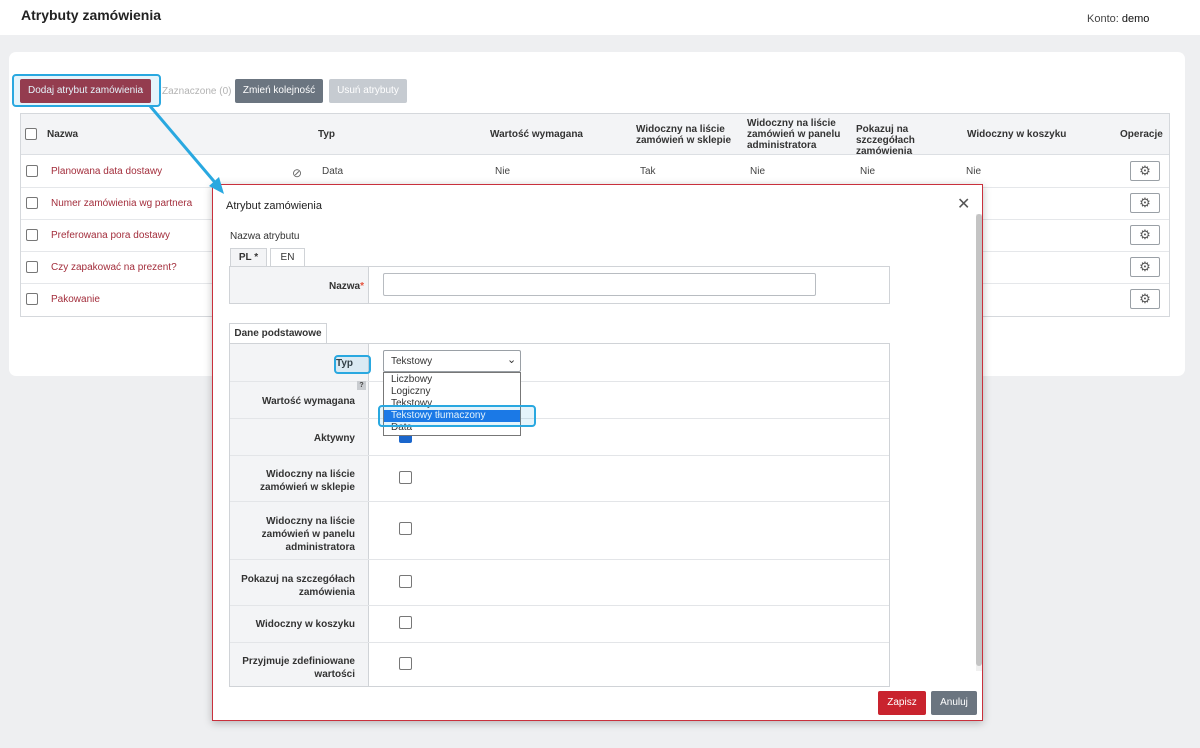  Describe the element at coordinates (963, 205) in the screenshot. I see `close-icon: ✕` at that location.